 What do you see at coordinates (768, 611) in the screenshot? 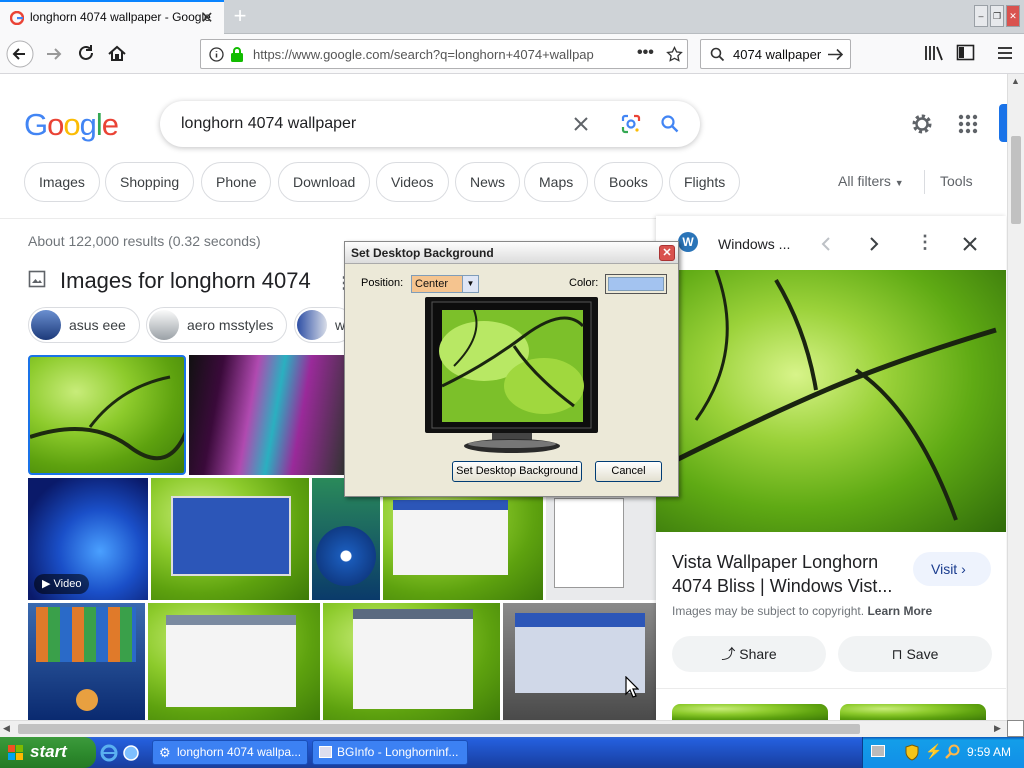
I see `copyright-text: Images may be subject to copyright.` at bounding box center [768, 611].